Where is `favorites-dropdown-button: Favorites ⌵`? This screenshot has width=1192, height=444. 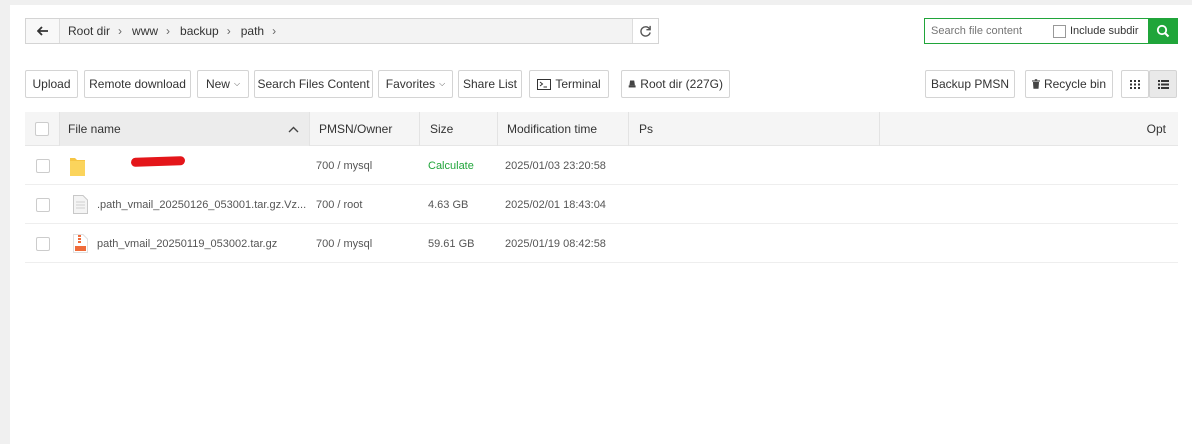 favorites-dropdown-button: Favorites ⌵ is located at coordinates (415, 84).